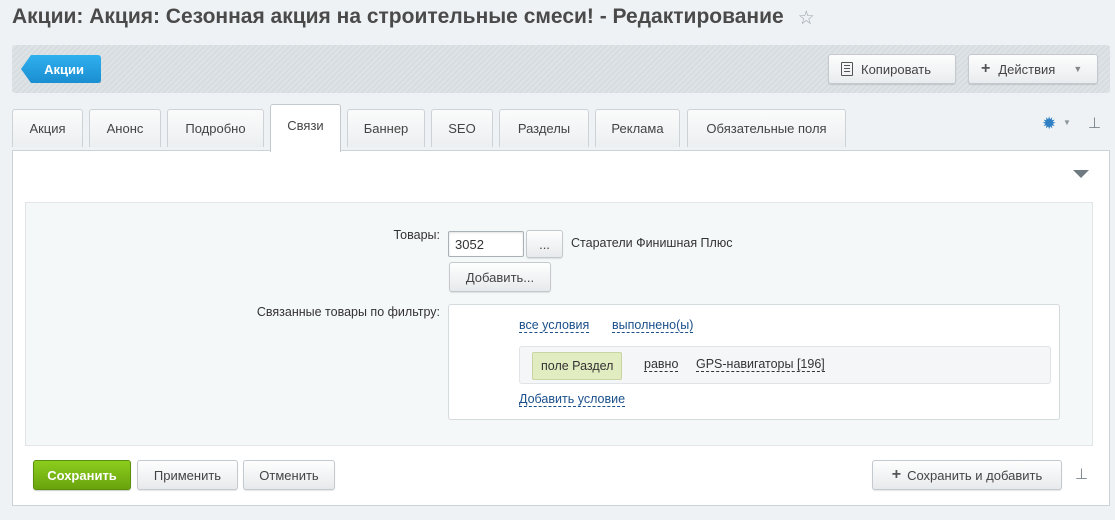  Describe the element at coordinates (975, 475) in the screenshot. I see `save-and-add-label: Сохранить и добавить` at that location.